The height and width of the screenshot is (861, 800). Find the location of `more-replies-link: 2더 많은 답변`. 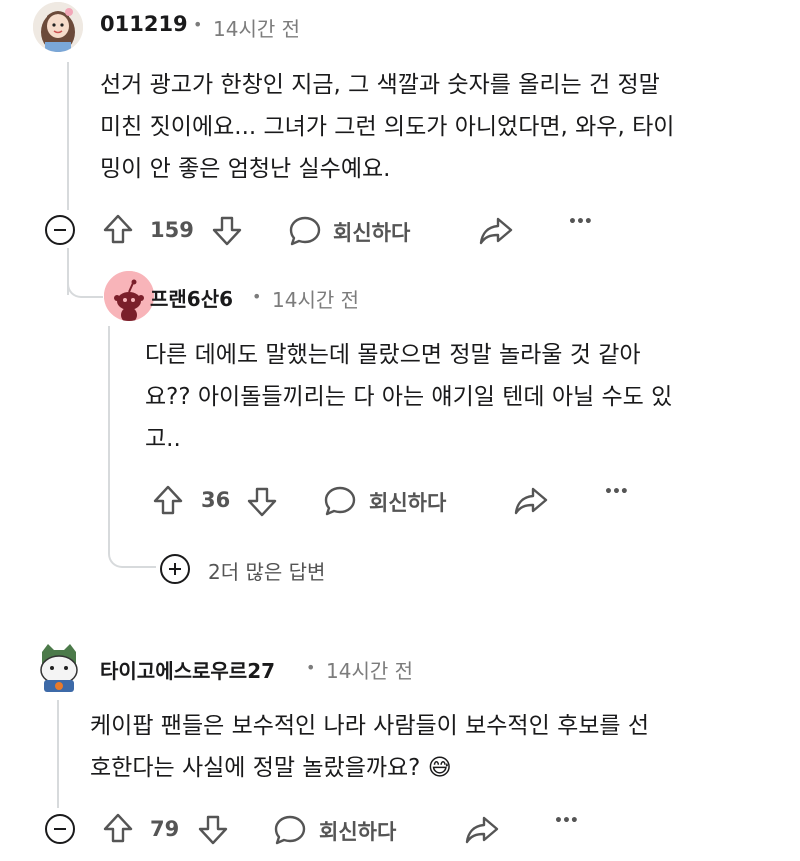

more-replies-link: 2더 많은 답변 is located at coordinates (266, 570).